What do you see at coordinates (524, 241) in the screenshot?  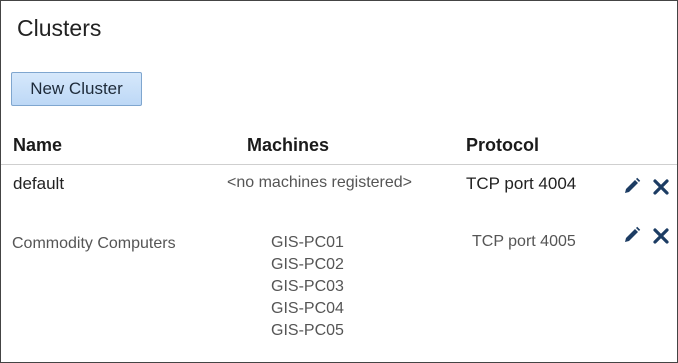 I see `cluster-protocol: TCP port 4005` at bounding box center [524, 241].